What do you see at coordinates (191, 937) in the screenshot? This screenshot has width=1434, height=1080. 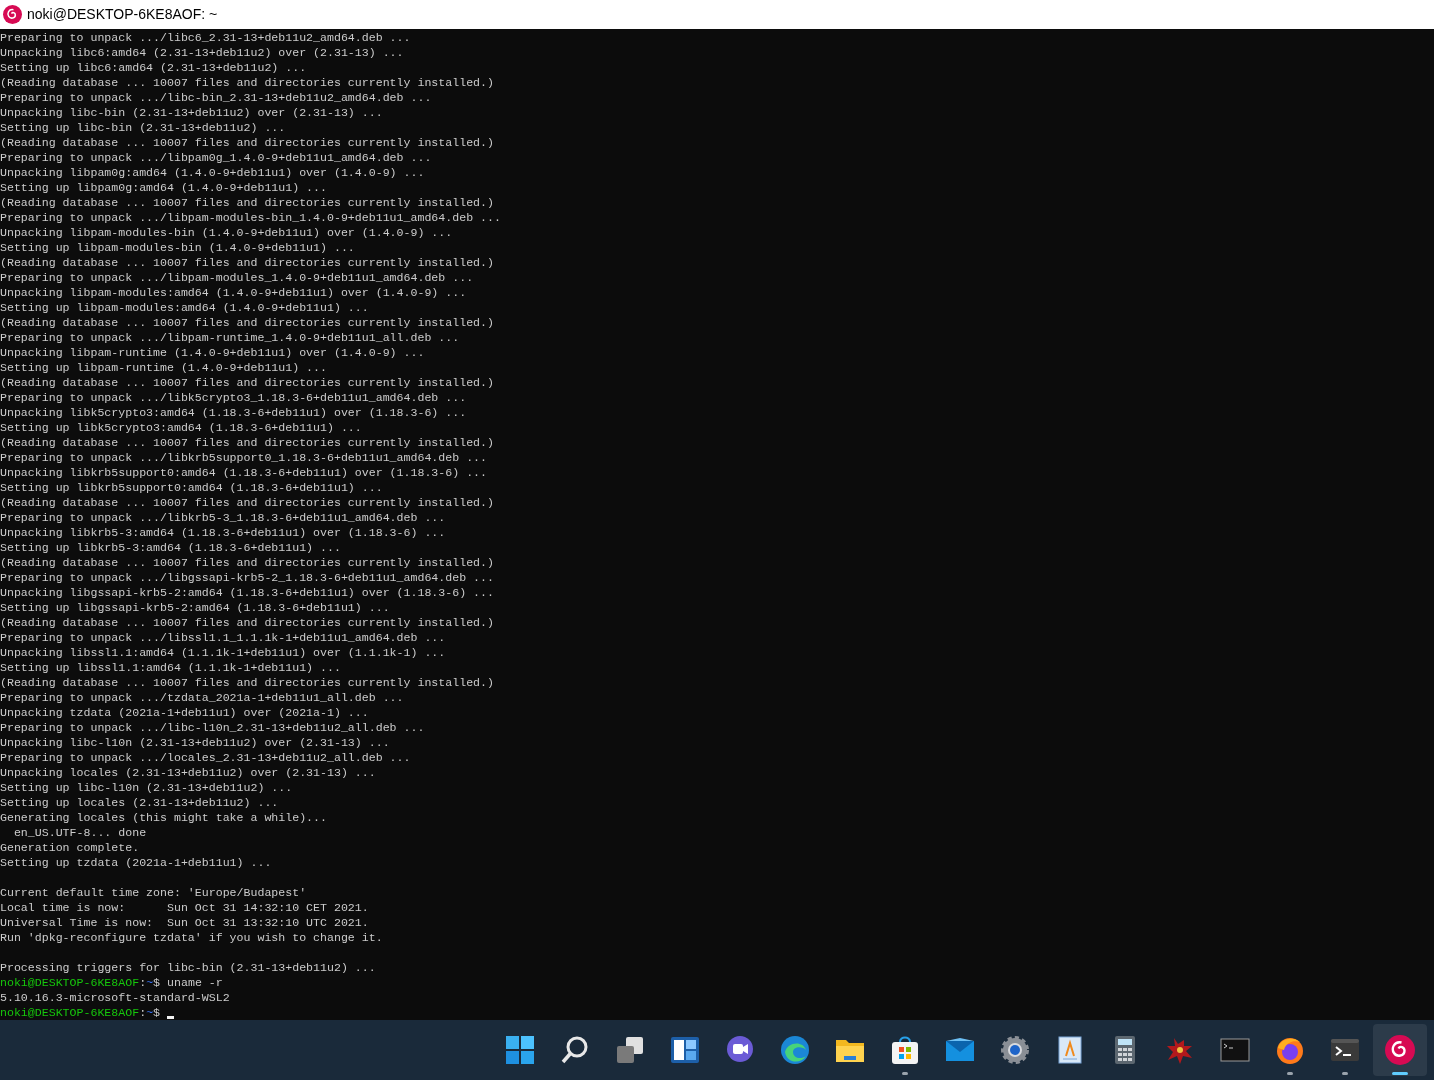 I see `terminal-line: Run 'dpkg-reconfigure tzdata' if you wish to change it.` at bounding box center [191, 937].